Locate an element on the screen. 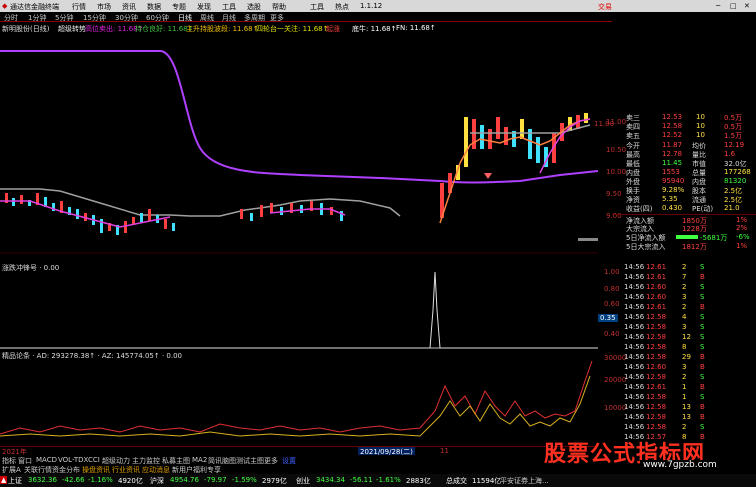 This screenshot has width=756, height=487. tick-row: 14:56 12.61 2 B is located at coordinates (690, 307).